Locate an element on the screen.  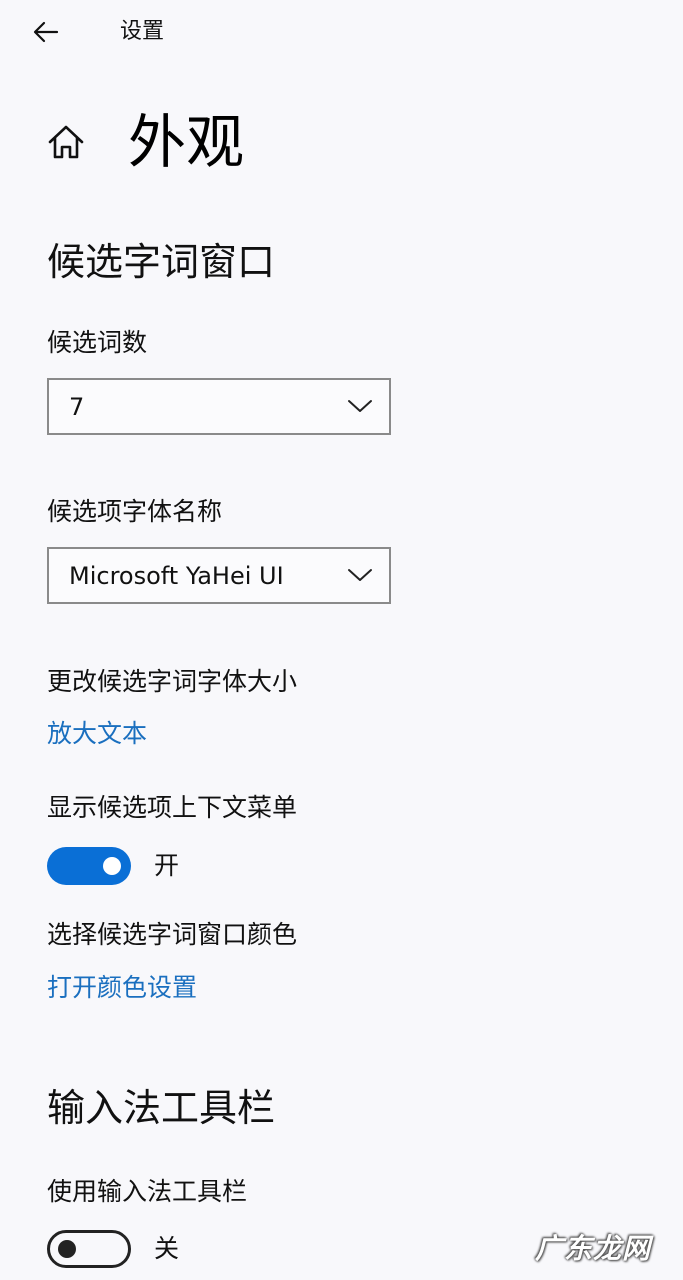
candidate-font-value: Microsoft YaHei UI is located at coordinates (176, 576).